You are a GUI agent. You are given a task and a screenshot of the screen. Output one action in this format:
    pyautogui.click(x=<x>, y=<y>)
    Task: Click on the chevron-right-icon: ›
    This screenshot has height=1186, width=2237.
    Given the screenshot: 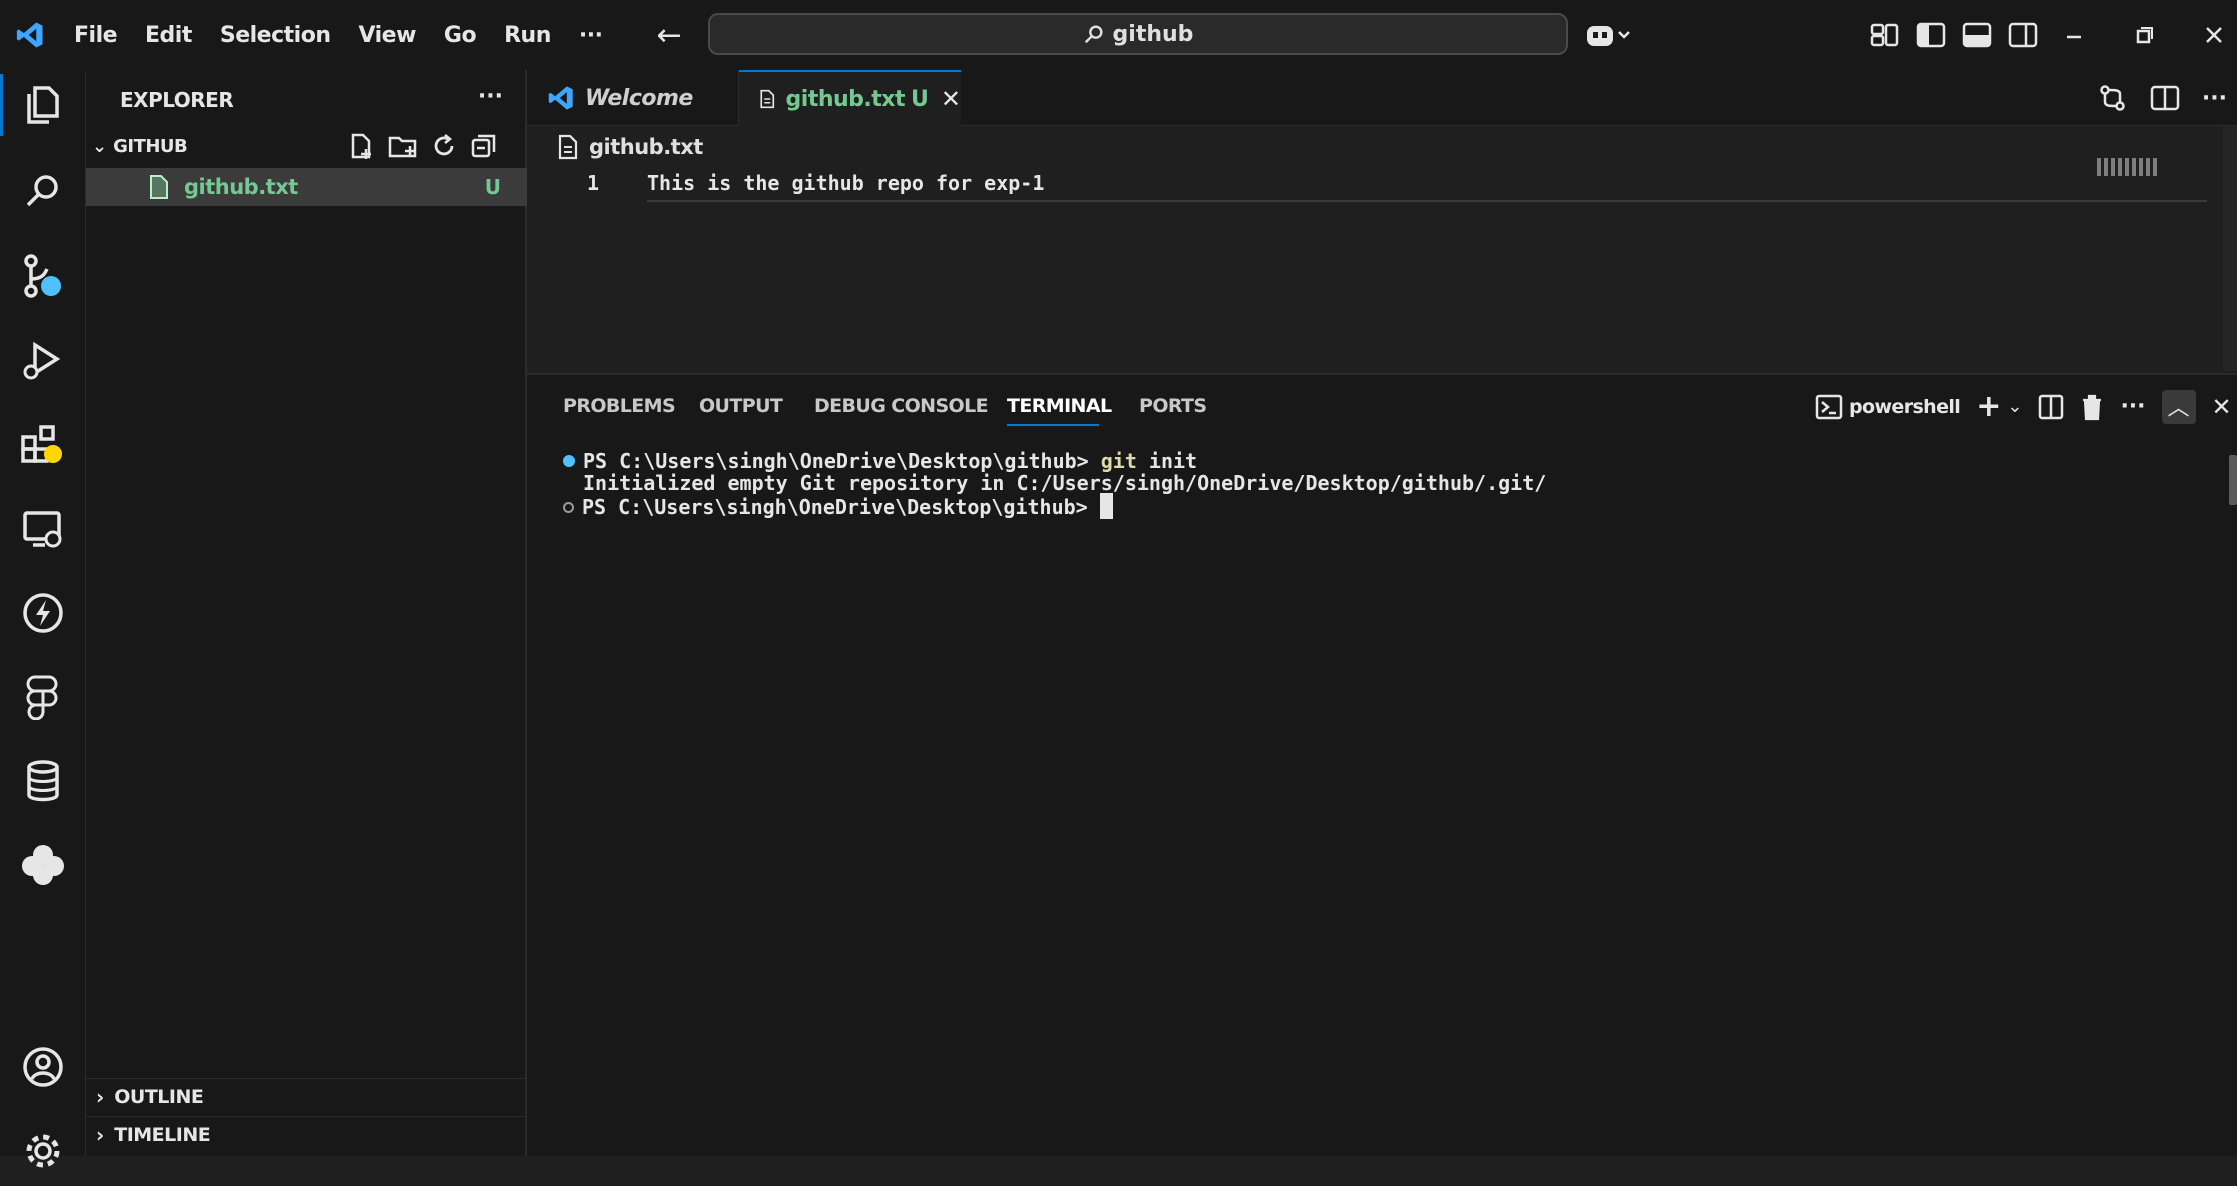 What is the action you would take?
    pyautogui.click(x=100, y=1134)
    